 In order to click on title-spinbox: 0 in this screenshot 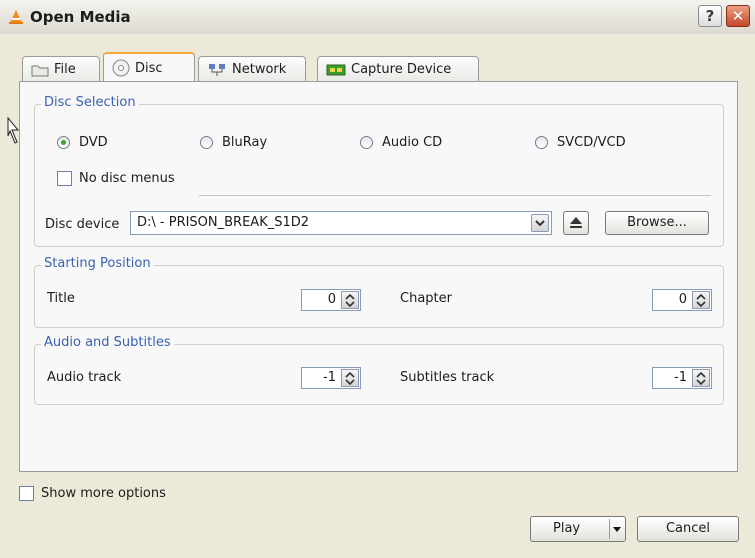, I will do `click(331, 300)`.